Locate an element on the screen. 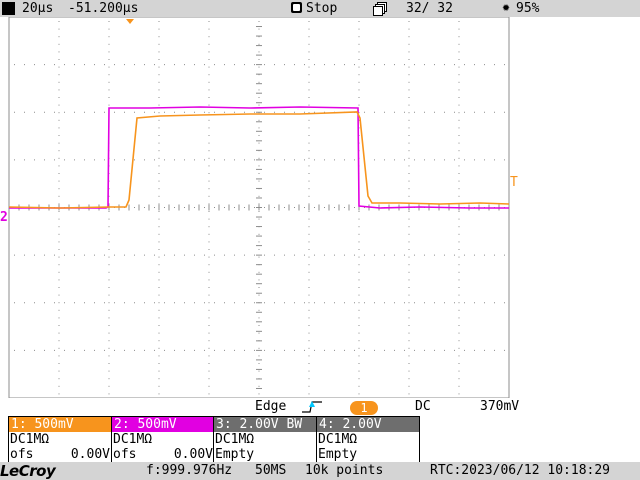  channel1-offset-value: 0.00V is located at coordinates (90, 454).